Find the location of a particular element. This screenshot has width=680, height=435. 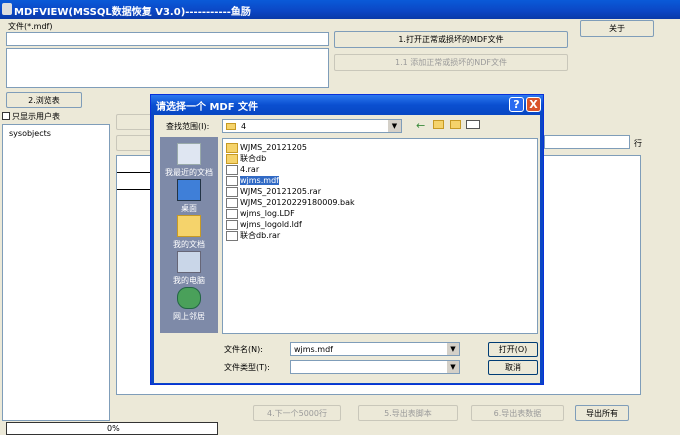

my-documents-icon is located at coordinates (189, 226).